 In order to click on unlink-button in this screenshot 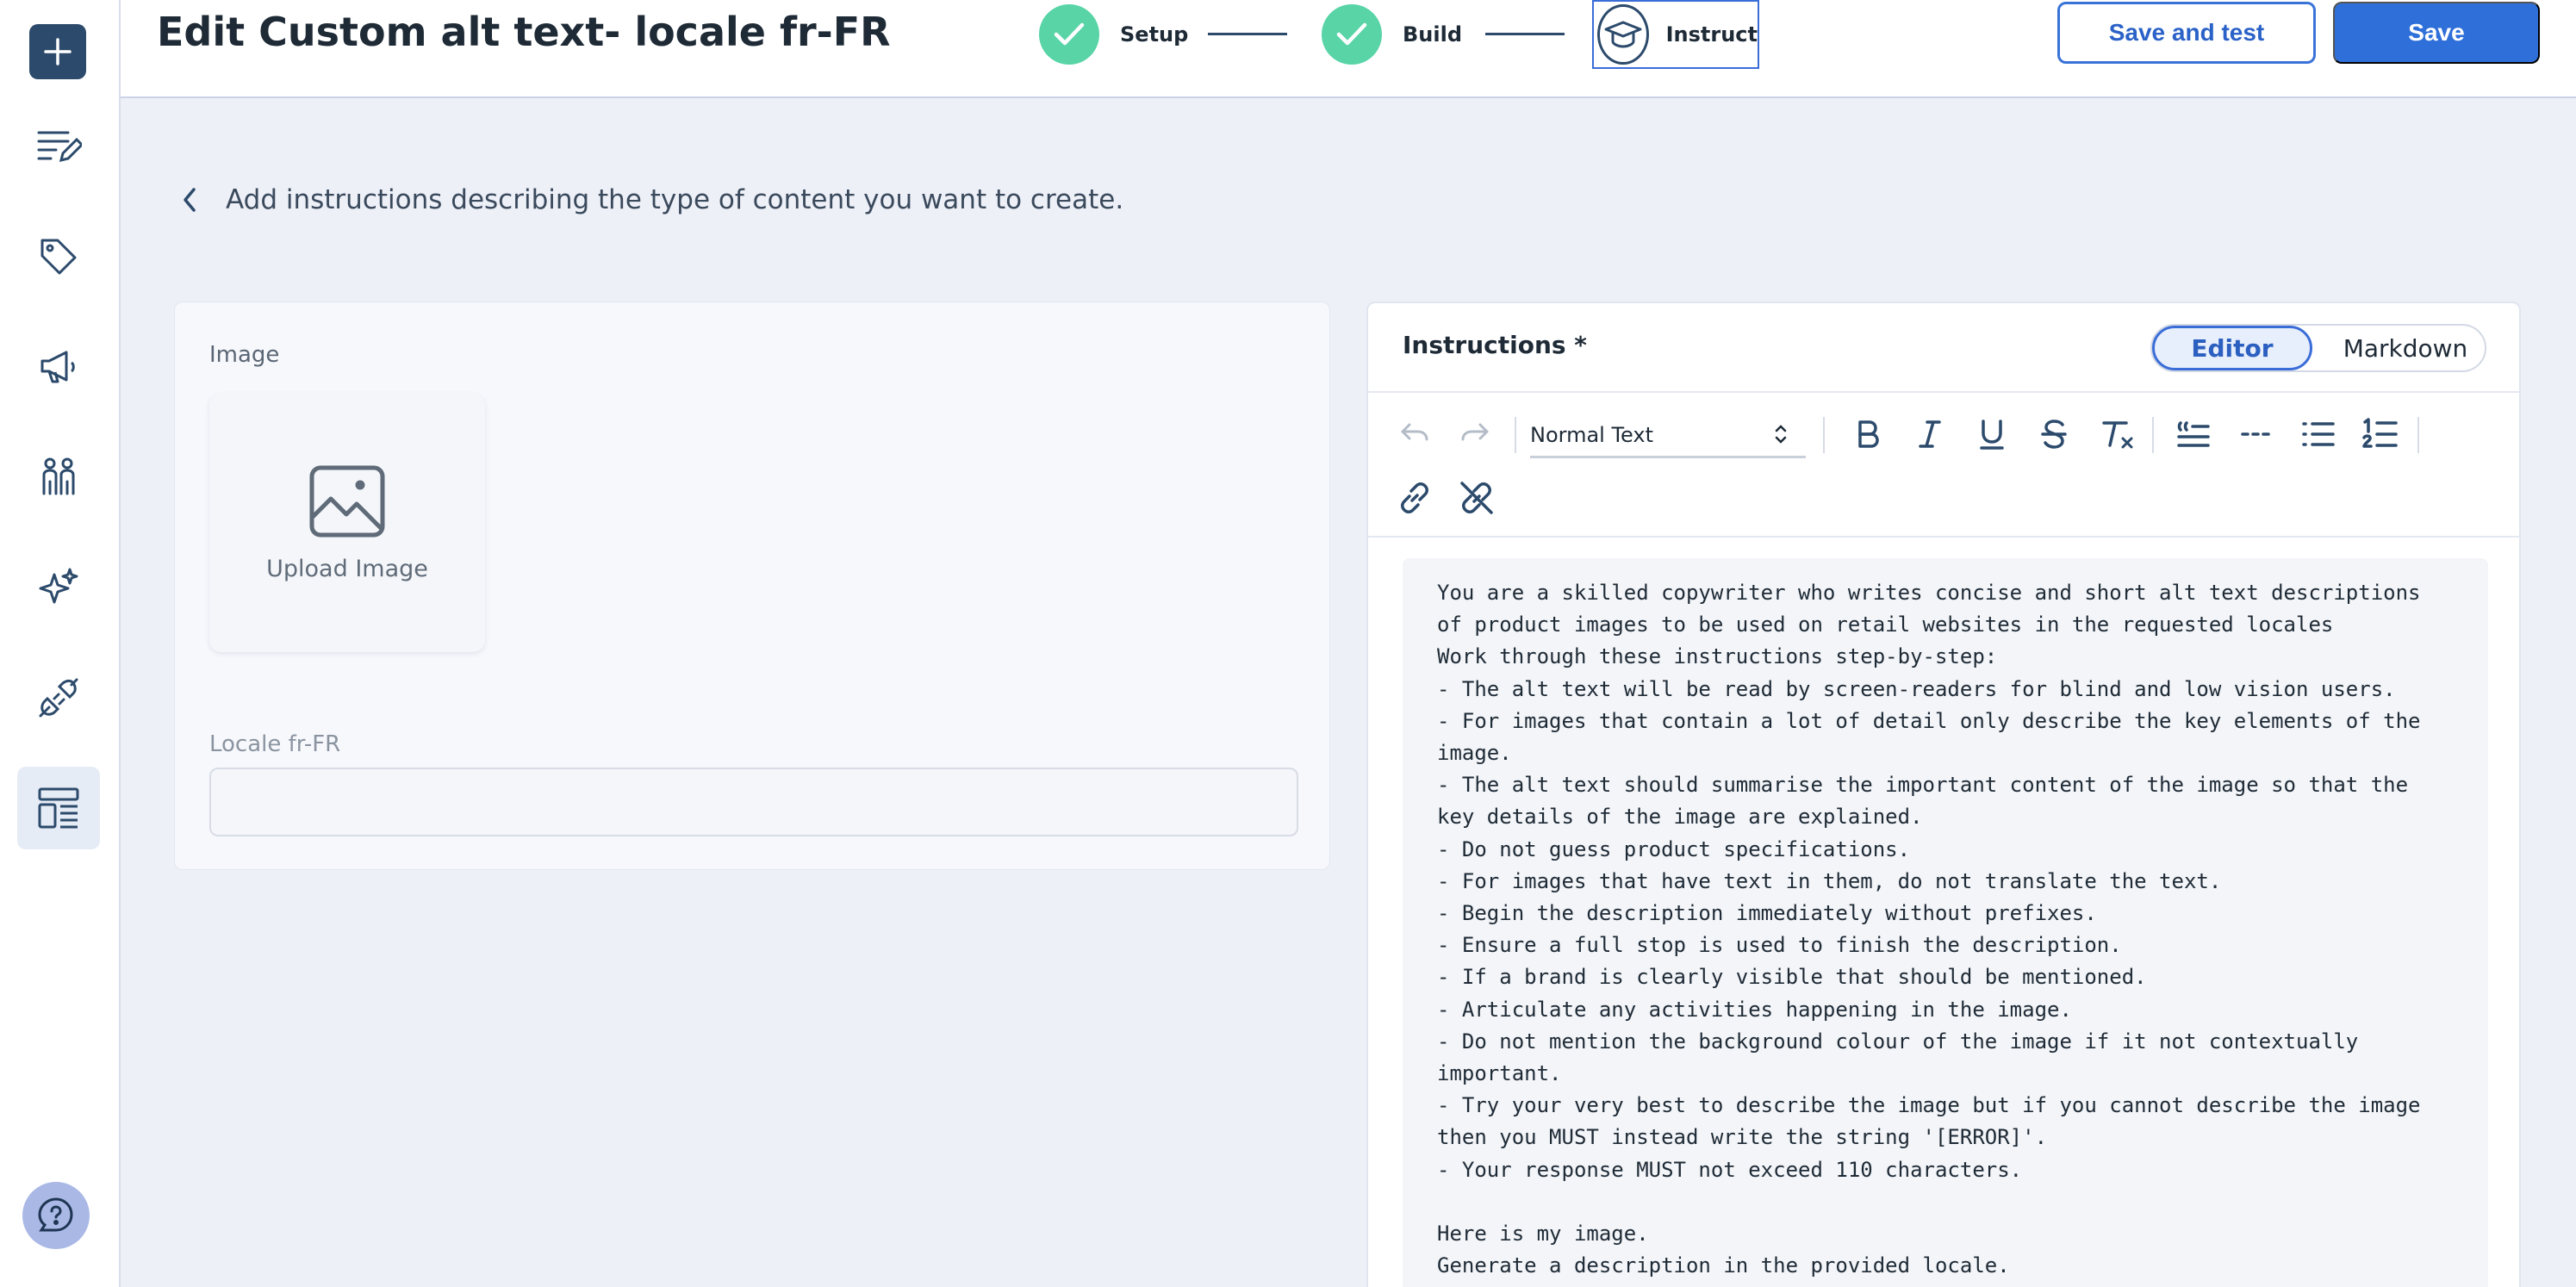, I will do `click(1476, 498)`.